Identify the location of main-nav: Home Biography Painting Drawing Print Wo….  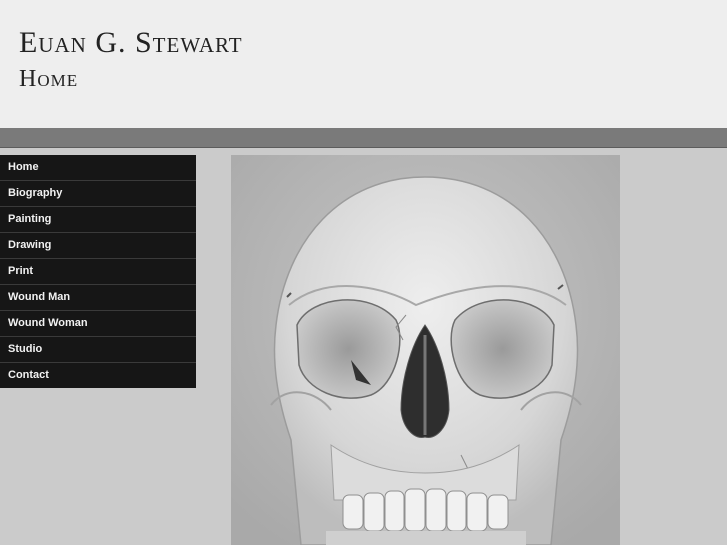
(98, 271).